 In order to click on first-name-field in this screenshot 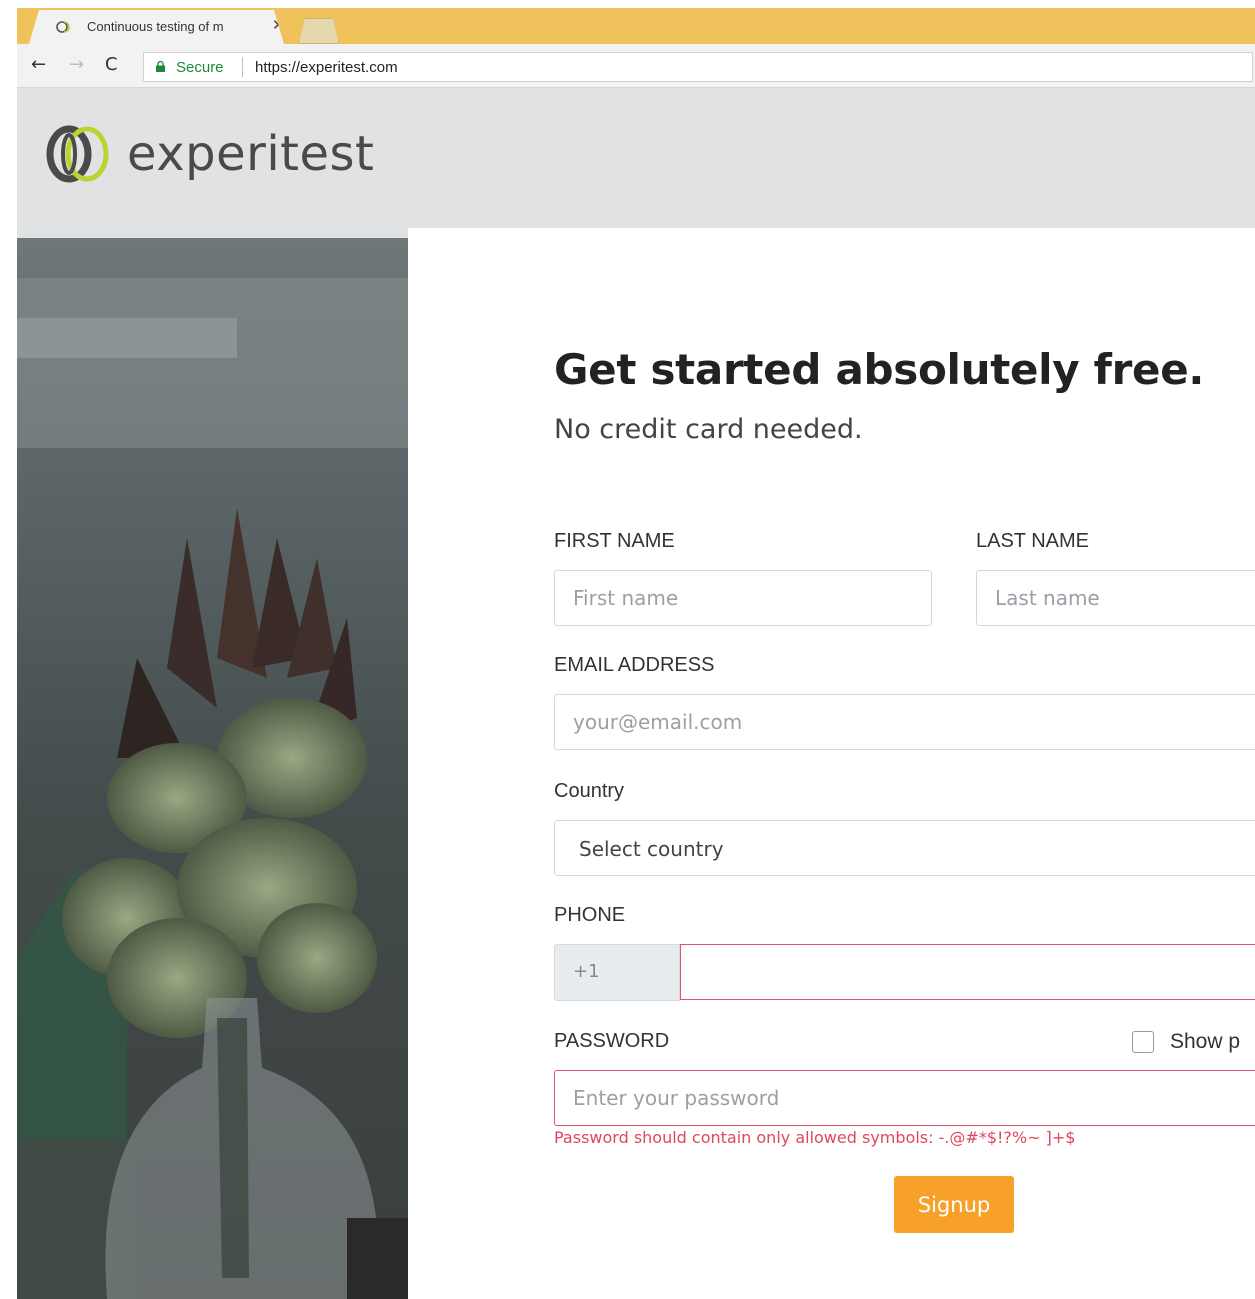, I will do `click(743, 598)`.